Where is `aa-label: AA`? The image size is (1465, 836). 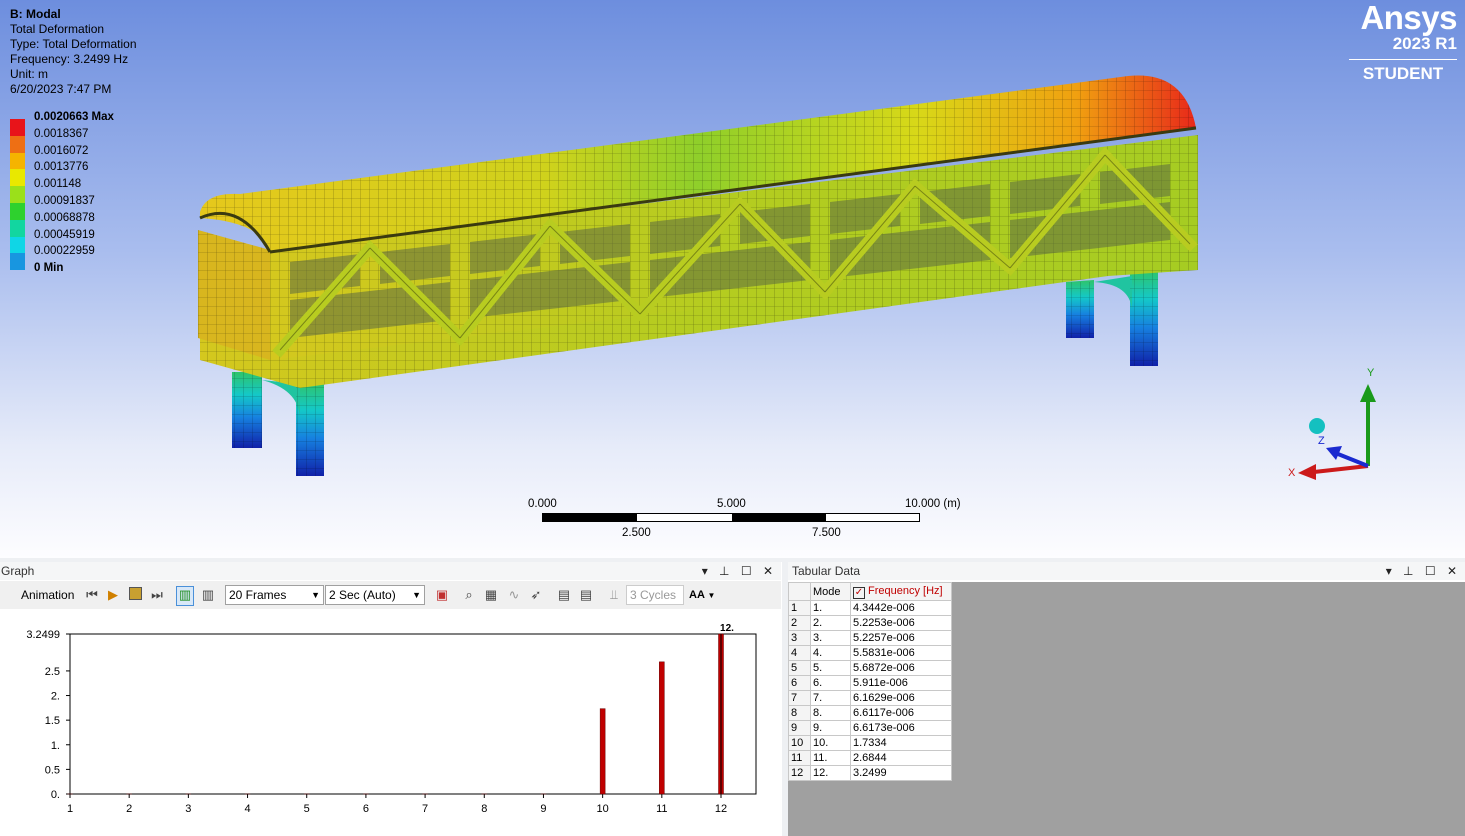
aa-label: AA is located at coordinates (697, 595).